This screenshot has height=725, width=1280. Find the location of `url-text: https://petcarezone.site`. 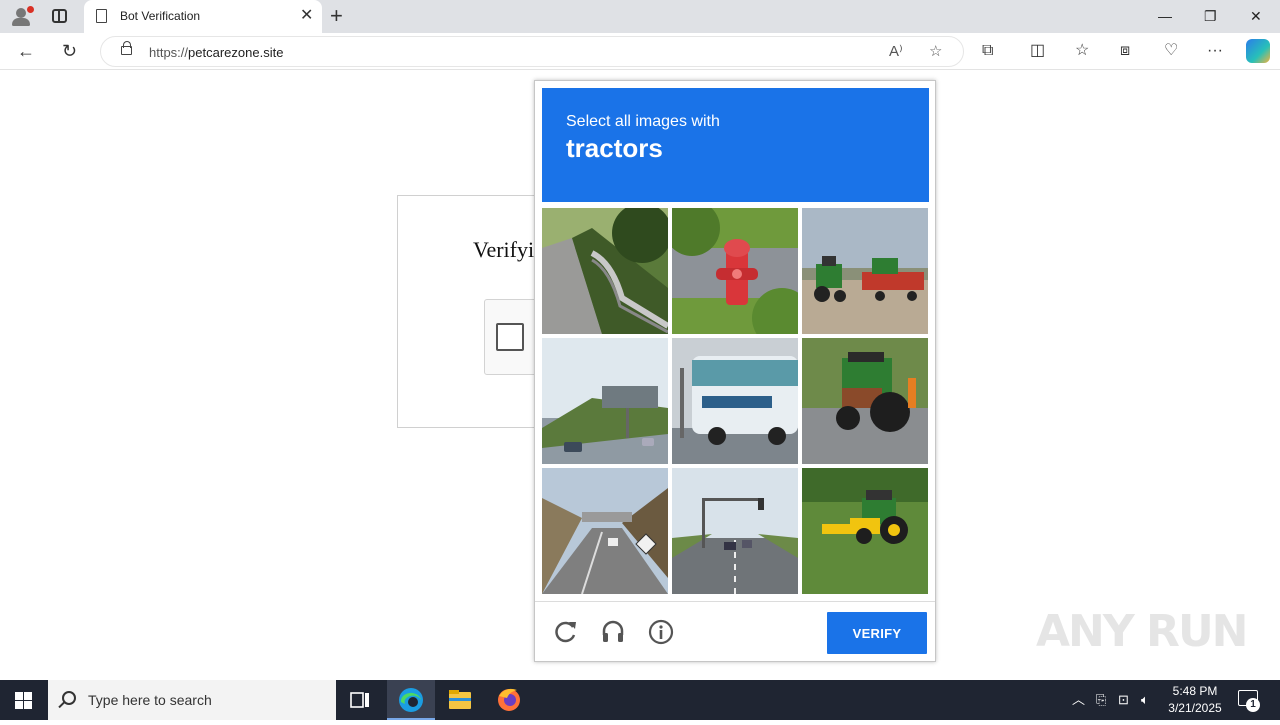

url-text: https://petcarezone.site is located at coordinates (216, 52).